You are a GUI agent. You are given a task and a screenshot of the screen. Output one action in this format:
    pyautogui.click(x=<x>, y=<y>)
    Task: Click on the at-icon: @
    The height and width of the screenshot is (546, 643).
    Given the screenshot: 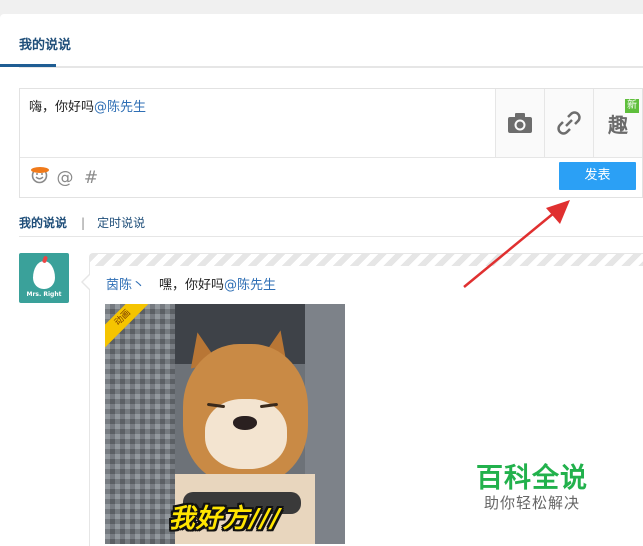 What is the action you would take?
    pyautogui.click(x=65, y=178)
    